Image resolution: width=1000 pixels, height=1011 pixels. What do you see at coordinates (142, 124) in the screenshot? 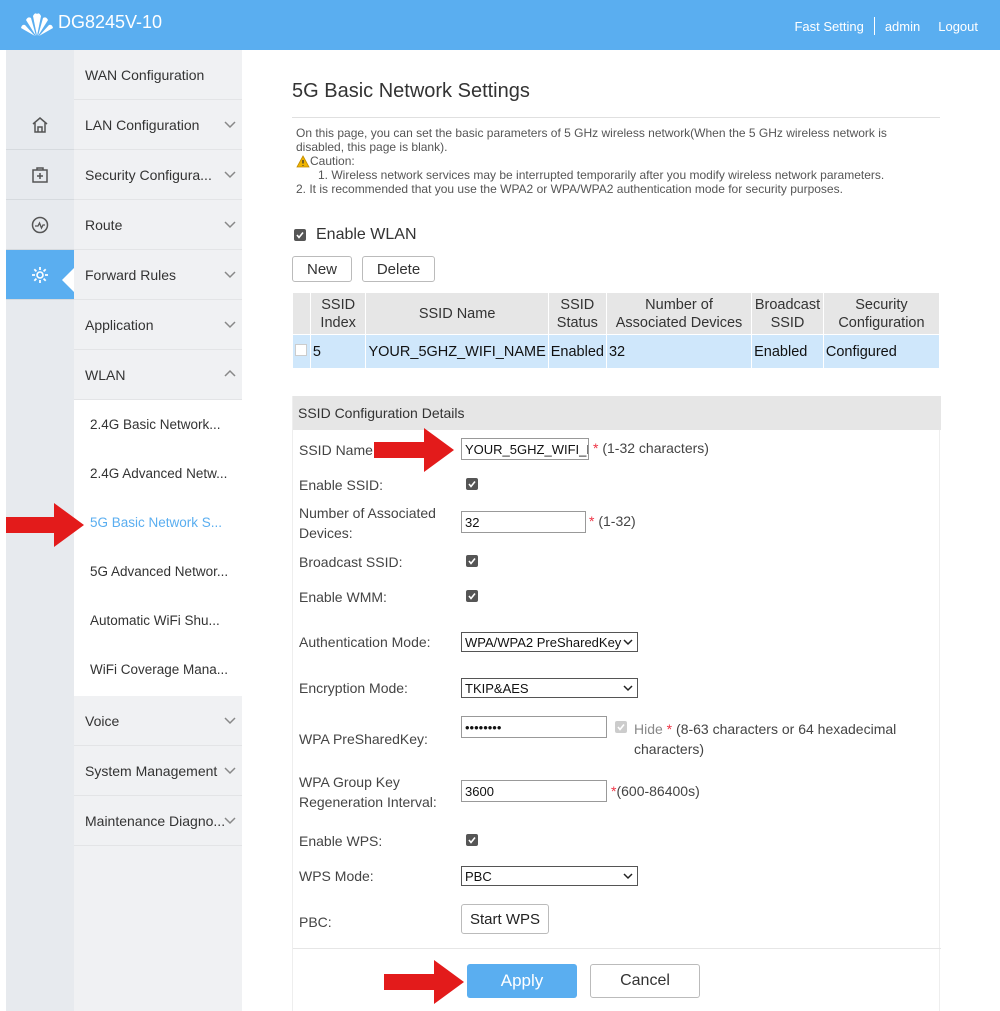
I see `menu-item-label: LAN Configuration` at bounding box center [142, 124].